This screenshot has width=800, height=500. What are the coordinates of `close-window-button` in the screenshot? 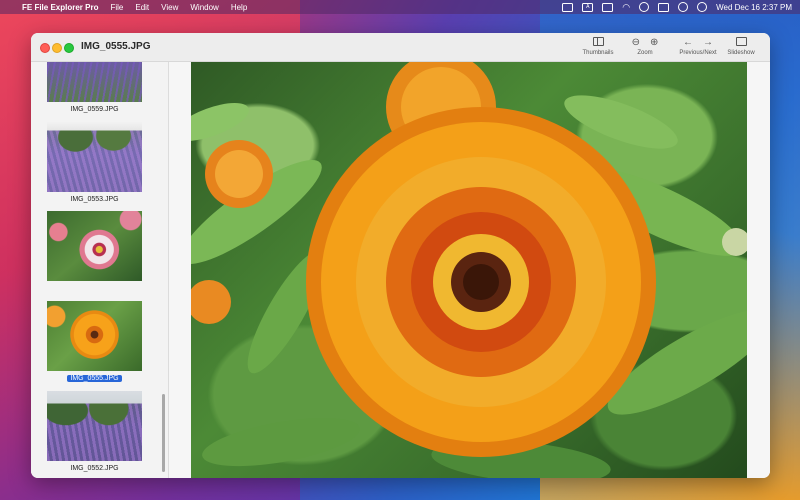 It's located at (45, 48).